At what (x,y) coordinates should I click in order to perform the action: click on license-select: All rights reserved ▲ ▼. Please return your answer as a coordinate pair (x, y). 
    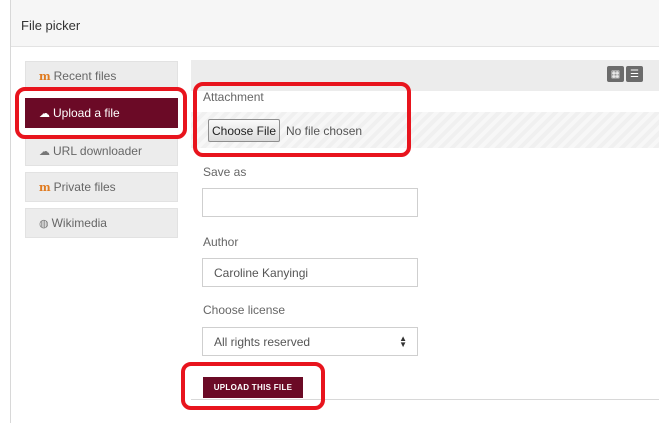
    Looking at the image, I should click on (310, 341).